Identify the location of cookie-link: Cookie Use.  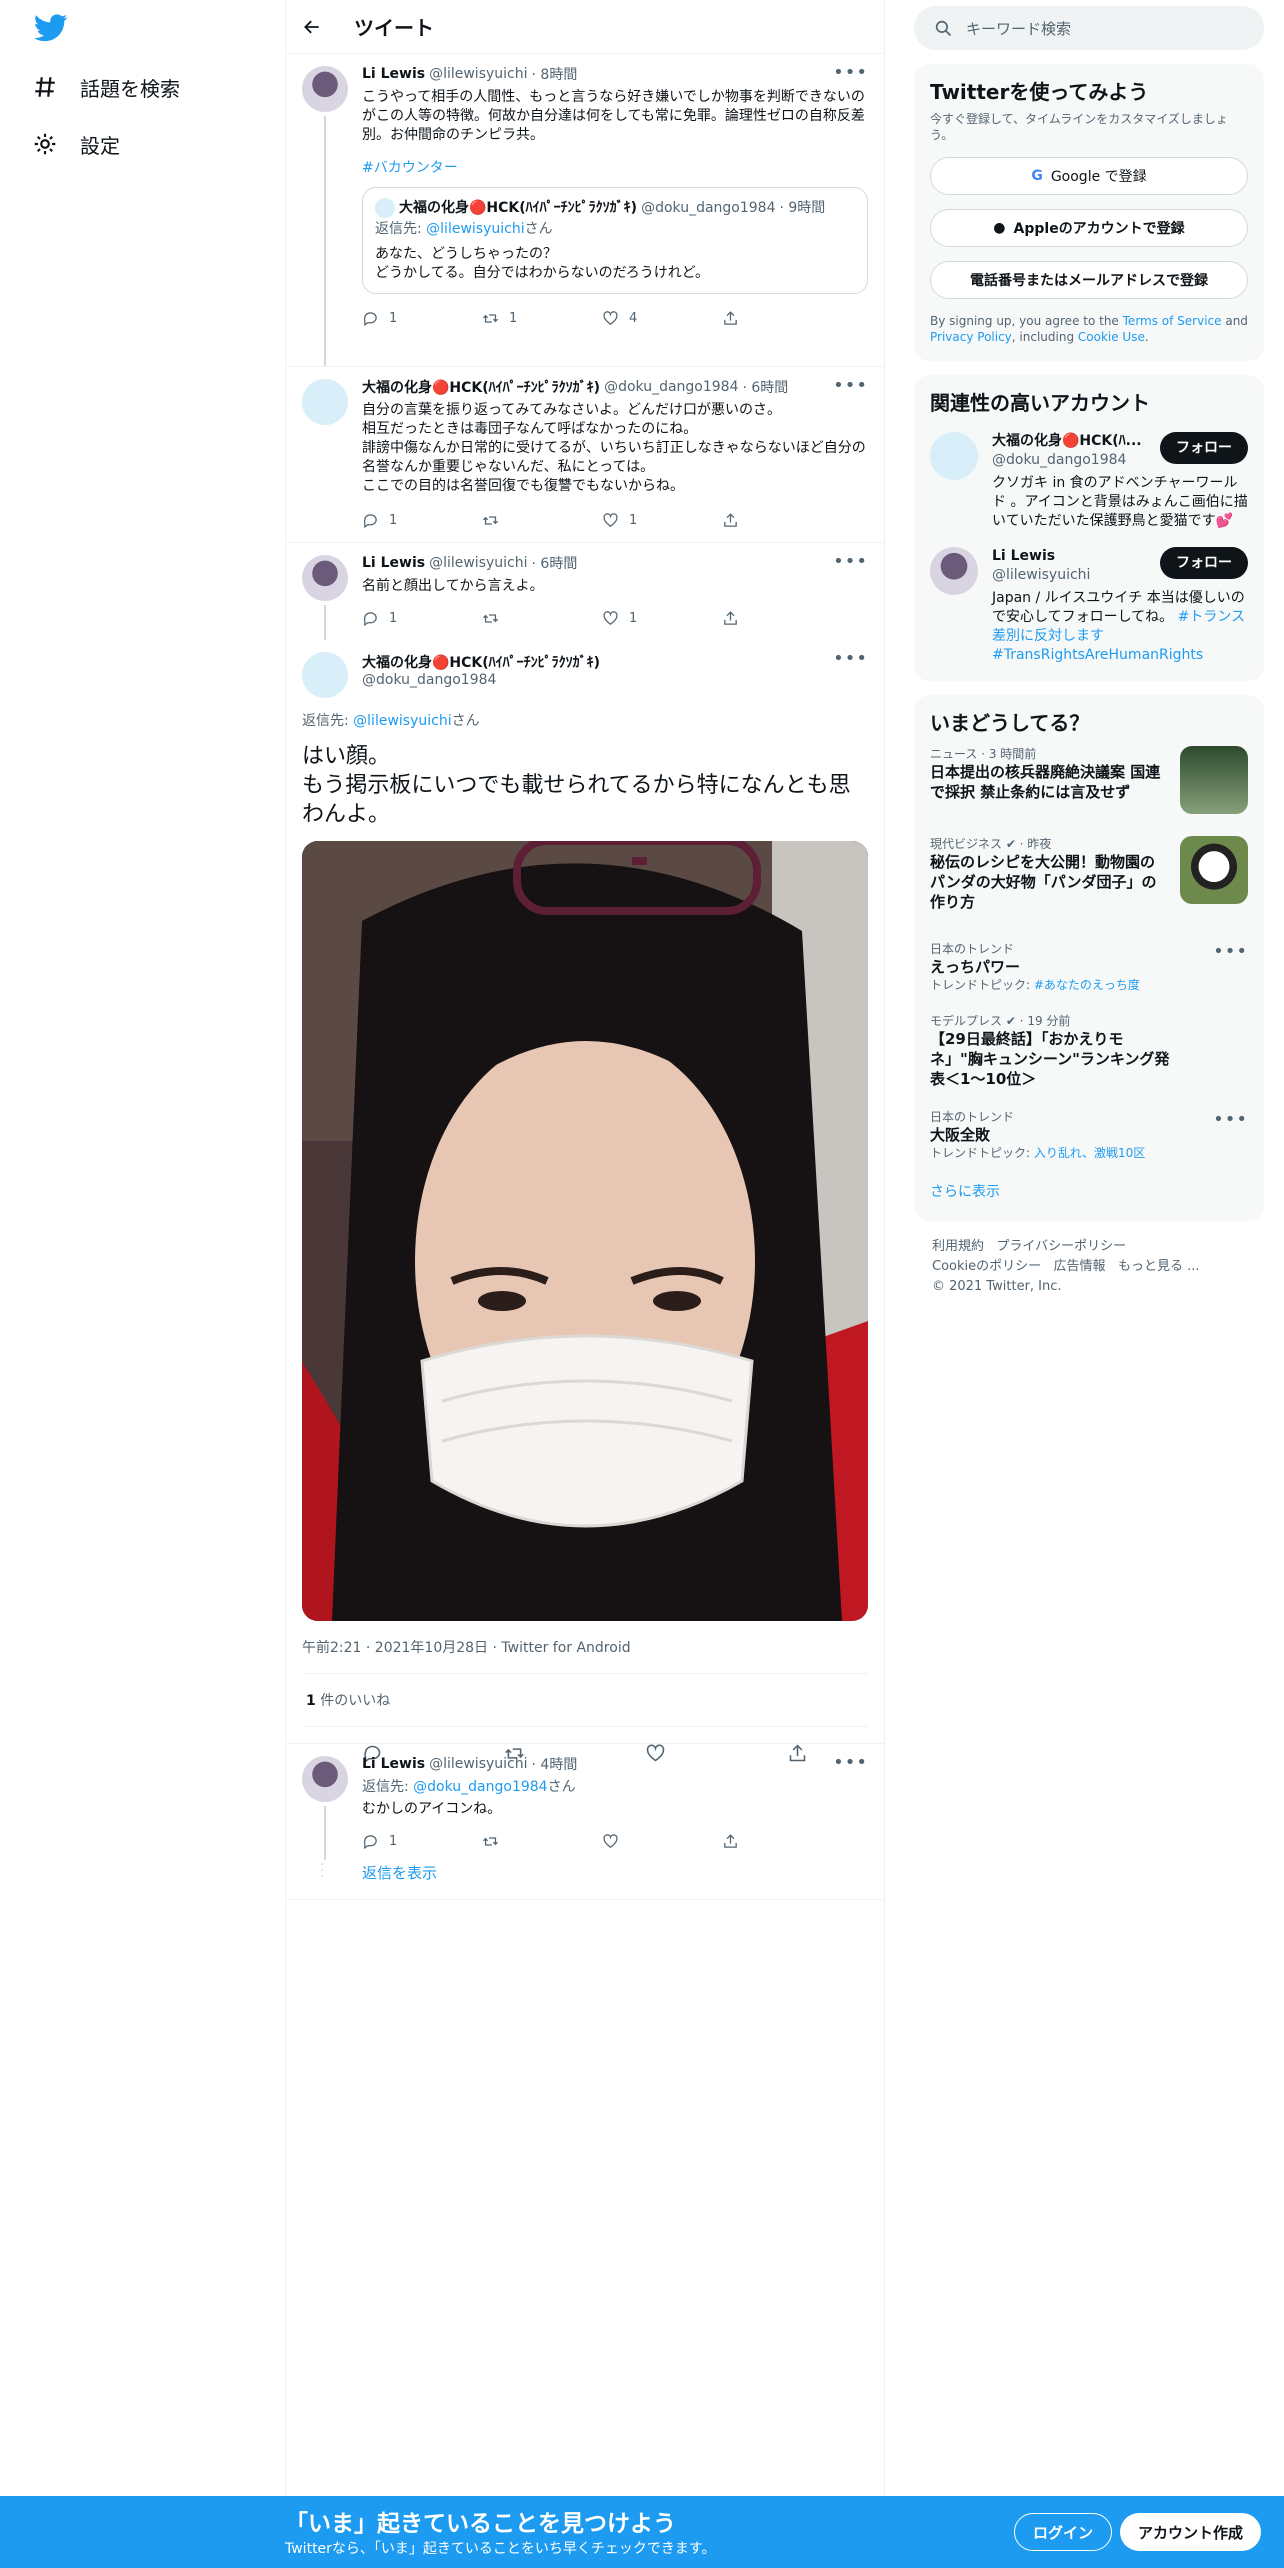
(1111, 337).